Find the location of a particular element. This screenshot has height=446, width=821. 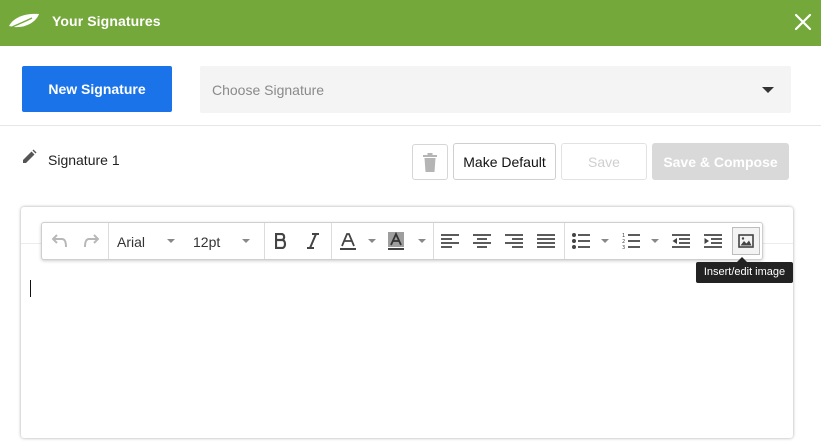

align-left-icon is located at coordinates (450, 241).